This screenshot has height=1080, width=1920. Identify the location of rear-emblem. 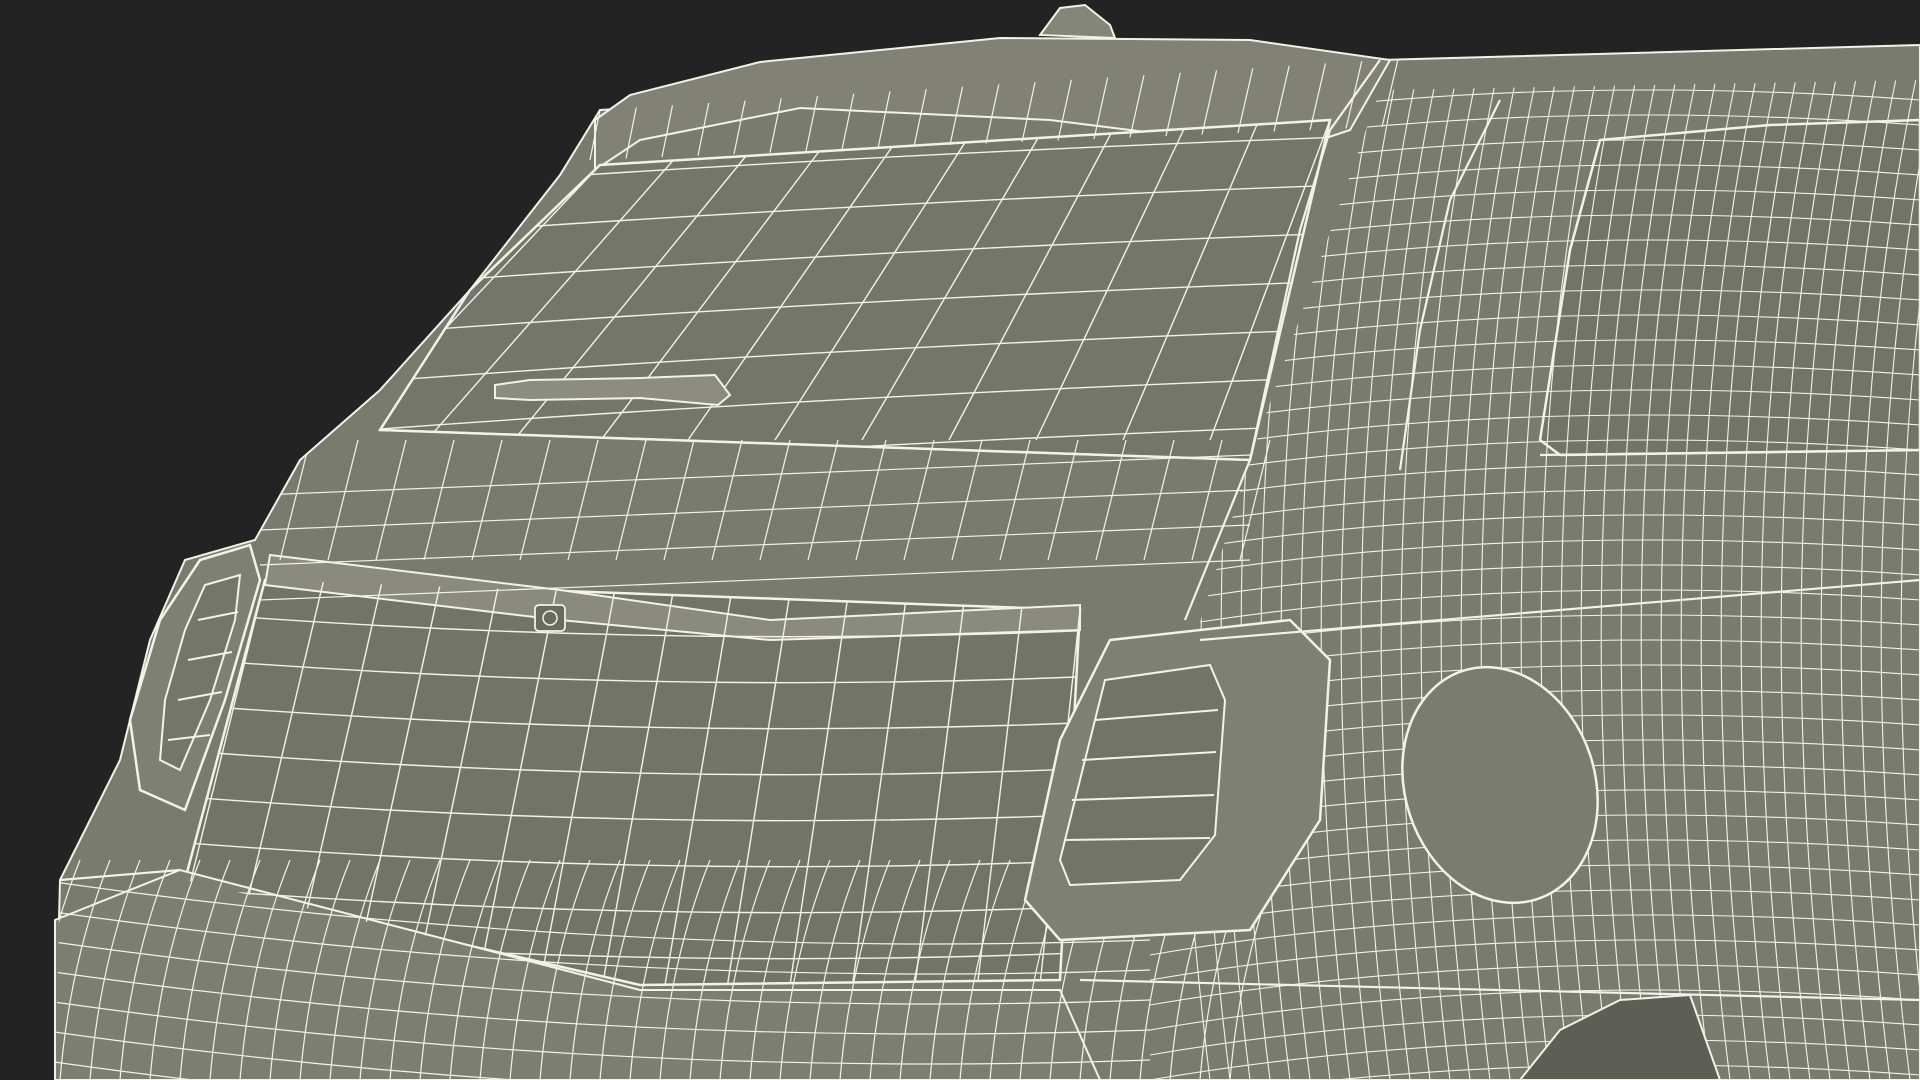
(550, 618).